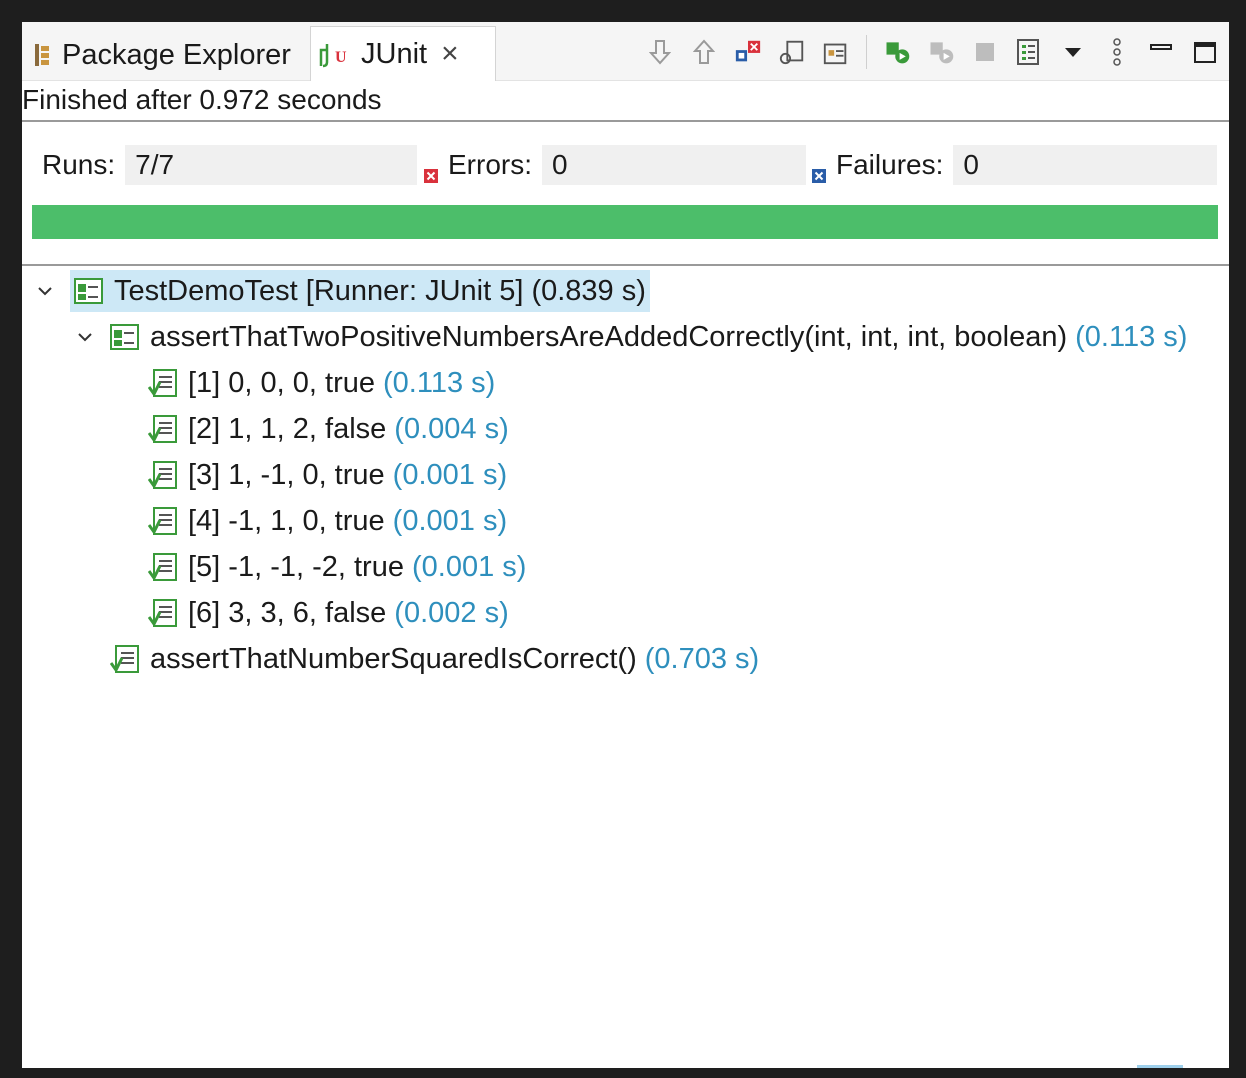  What do you see at coordinates (702, 658) in the screenshot?
I see `tree-row-time: (0.703 s)` at bounding box center [702, 658].